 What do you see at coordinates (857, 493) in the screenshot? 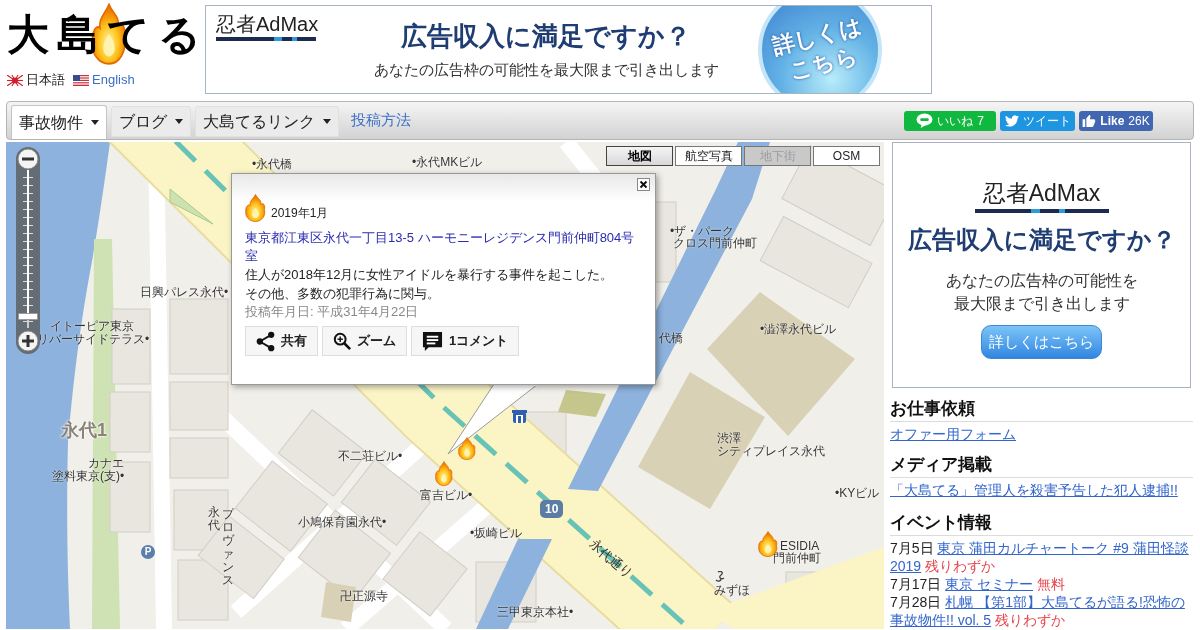
I see `map-label: •KYビル` at bounding box center [857, 493].